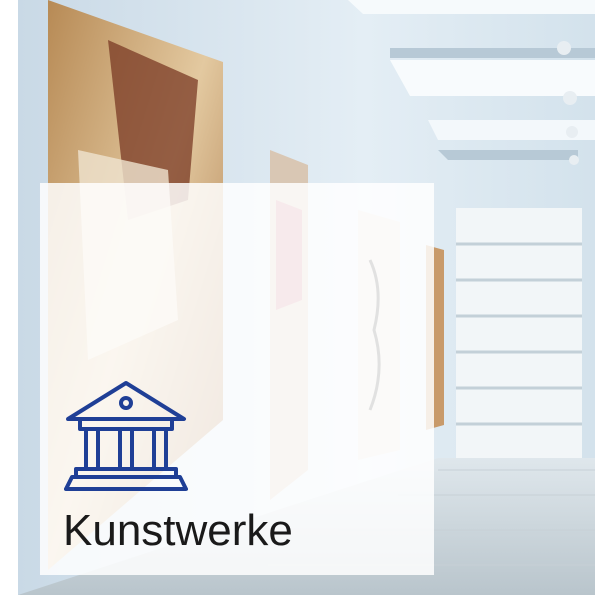 Image resolution: width=595 pixels, height=595 pixels. Describe the element at coordinates (126, 435) in the screenshot. I see `museum-building-icon` at that location.